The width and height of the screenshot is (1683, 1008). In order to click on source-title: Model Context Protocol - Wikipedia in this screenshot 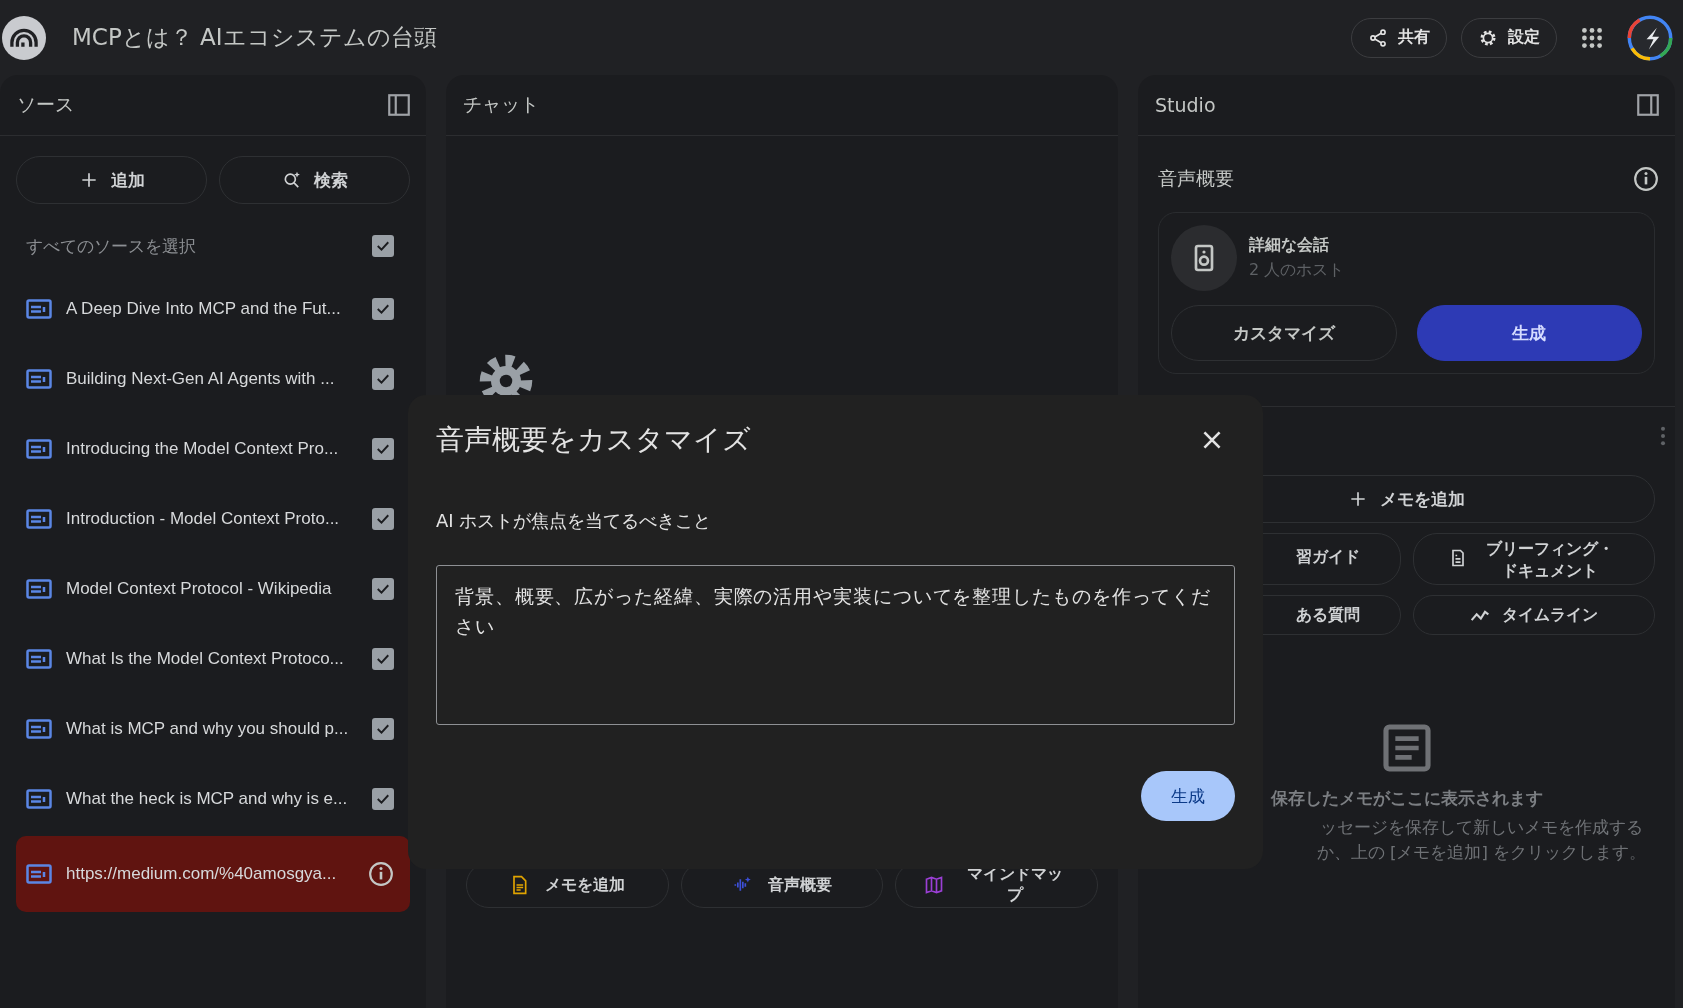, I will do `click(212, 589)`.